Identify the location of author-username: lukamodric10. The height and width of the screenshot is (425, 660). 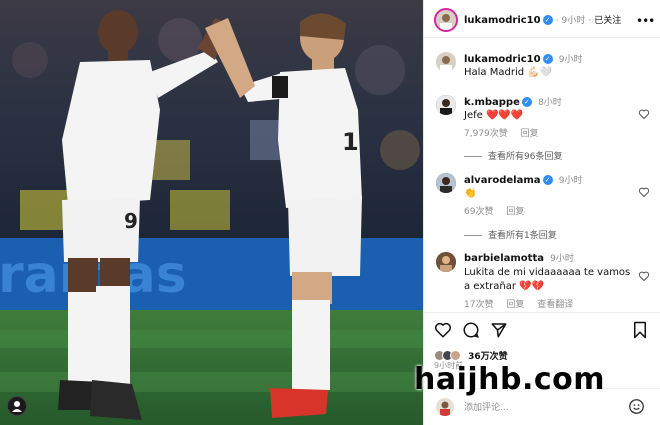
(502, 20).